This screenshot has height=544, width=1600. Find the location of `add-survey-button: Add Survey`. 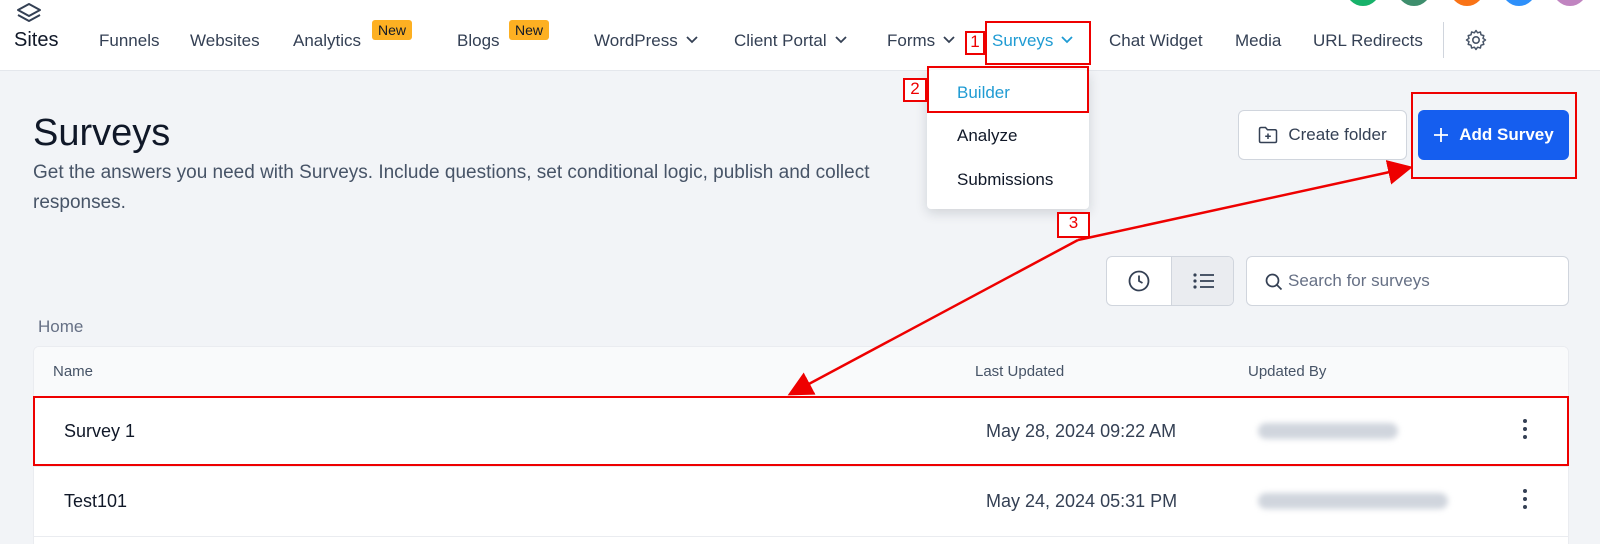

add-survey-button: Add Survey is located at coordinates (1493, 135).